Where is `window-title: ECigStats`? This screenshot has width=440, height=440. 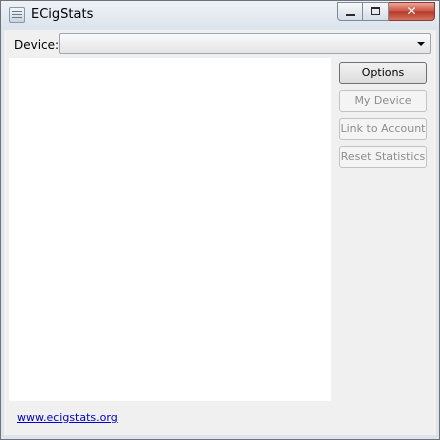 window-title: ECigStats is located at coordinates (62, 14).